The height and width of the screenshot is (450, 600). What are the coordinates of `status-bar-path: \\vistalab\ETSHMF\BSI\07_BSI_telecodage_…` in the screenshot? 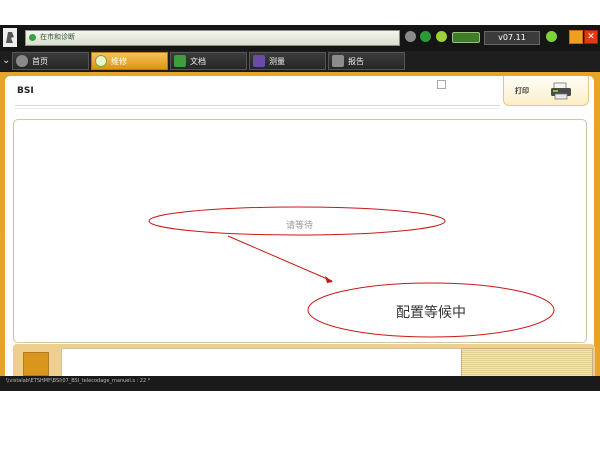 It's located at (78, 381).